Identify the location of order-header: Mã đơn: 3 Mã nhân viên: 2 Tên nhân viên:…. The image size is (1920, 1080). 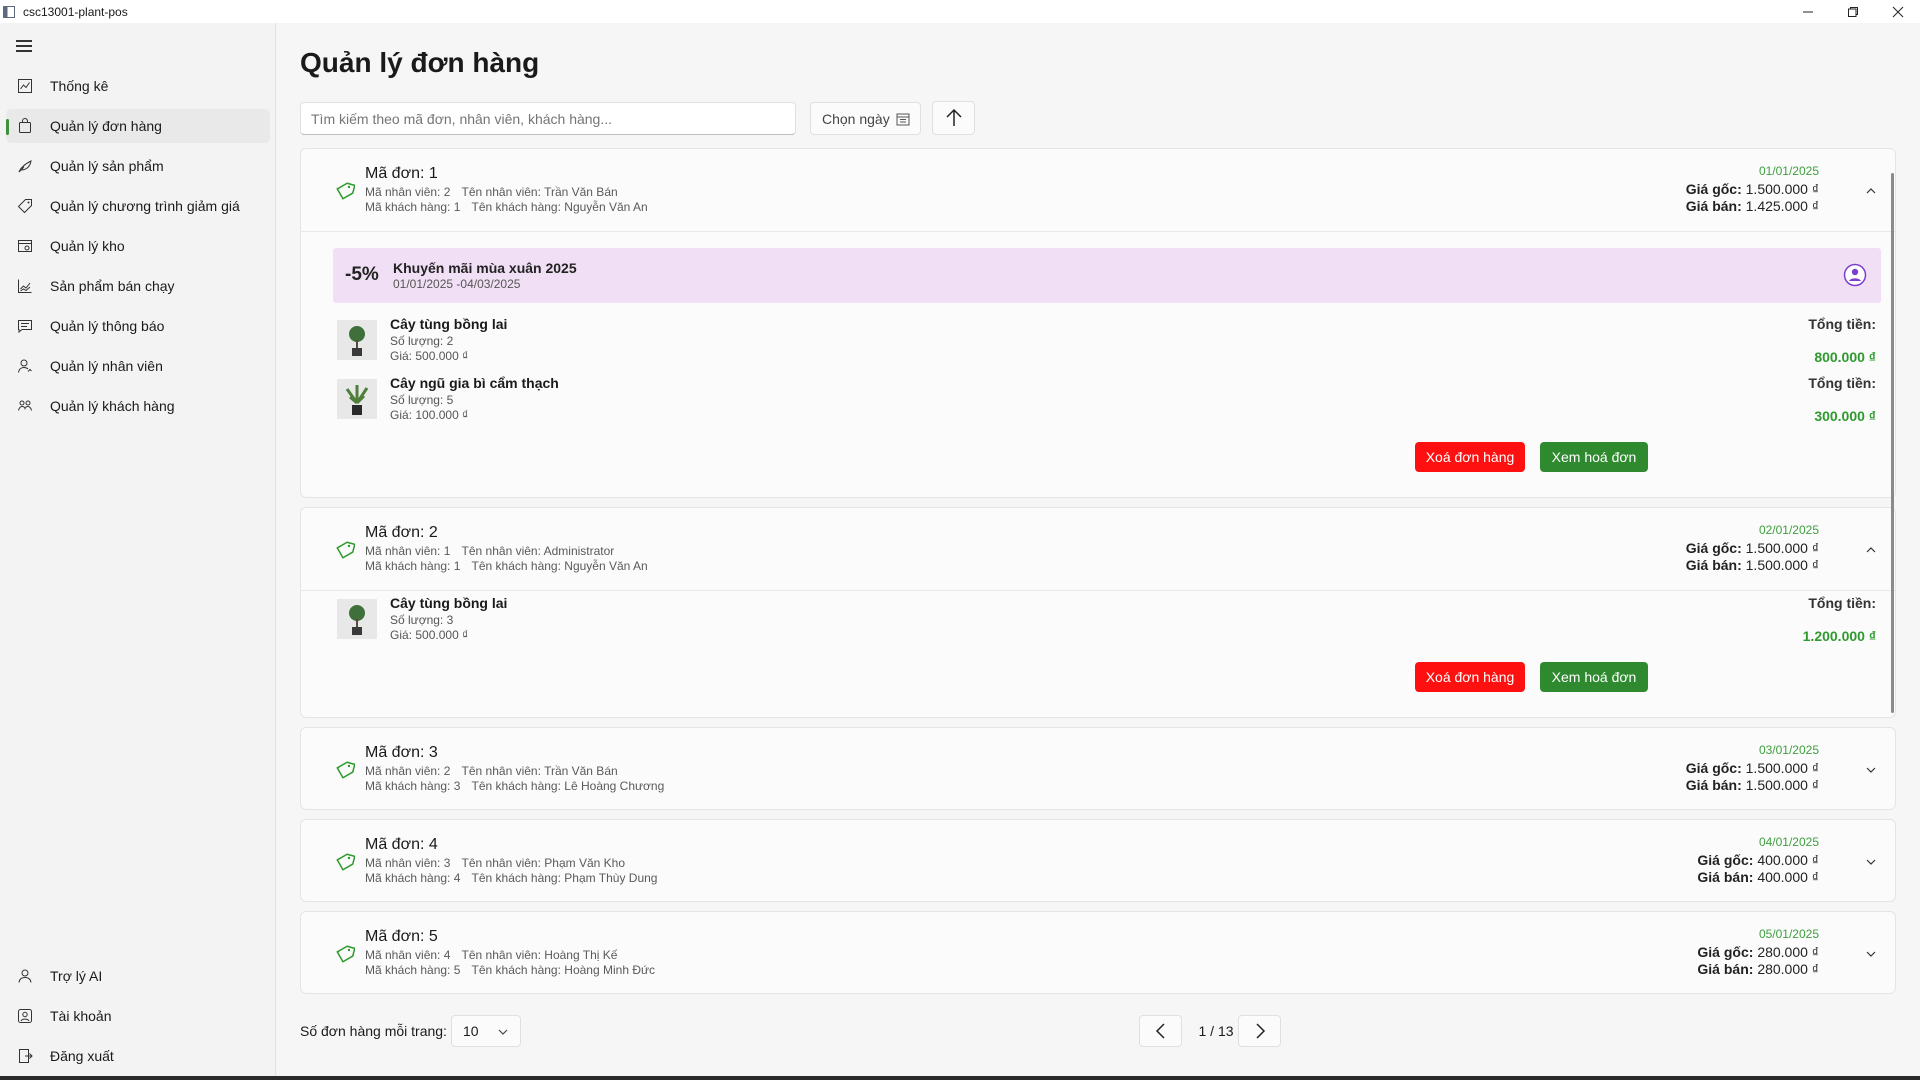
(1098, 769).